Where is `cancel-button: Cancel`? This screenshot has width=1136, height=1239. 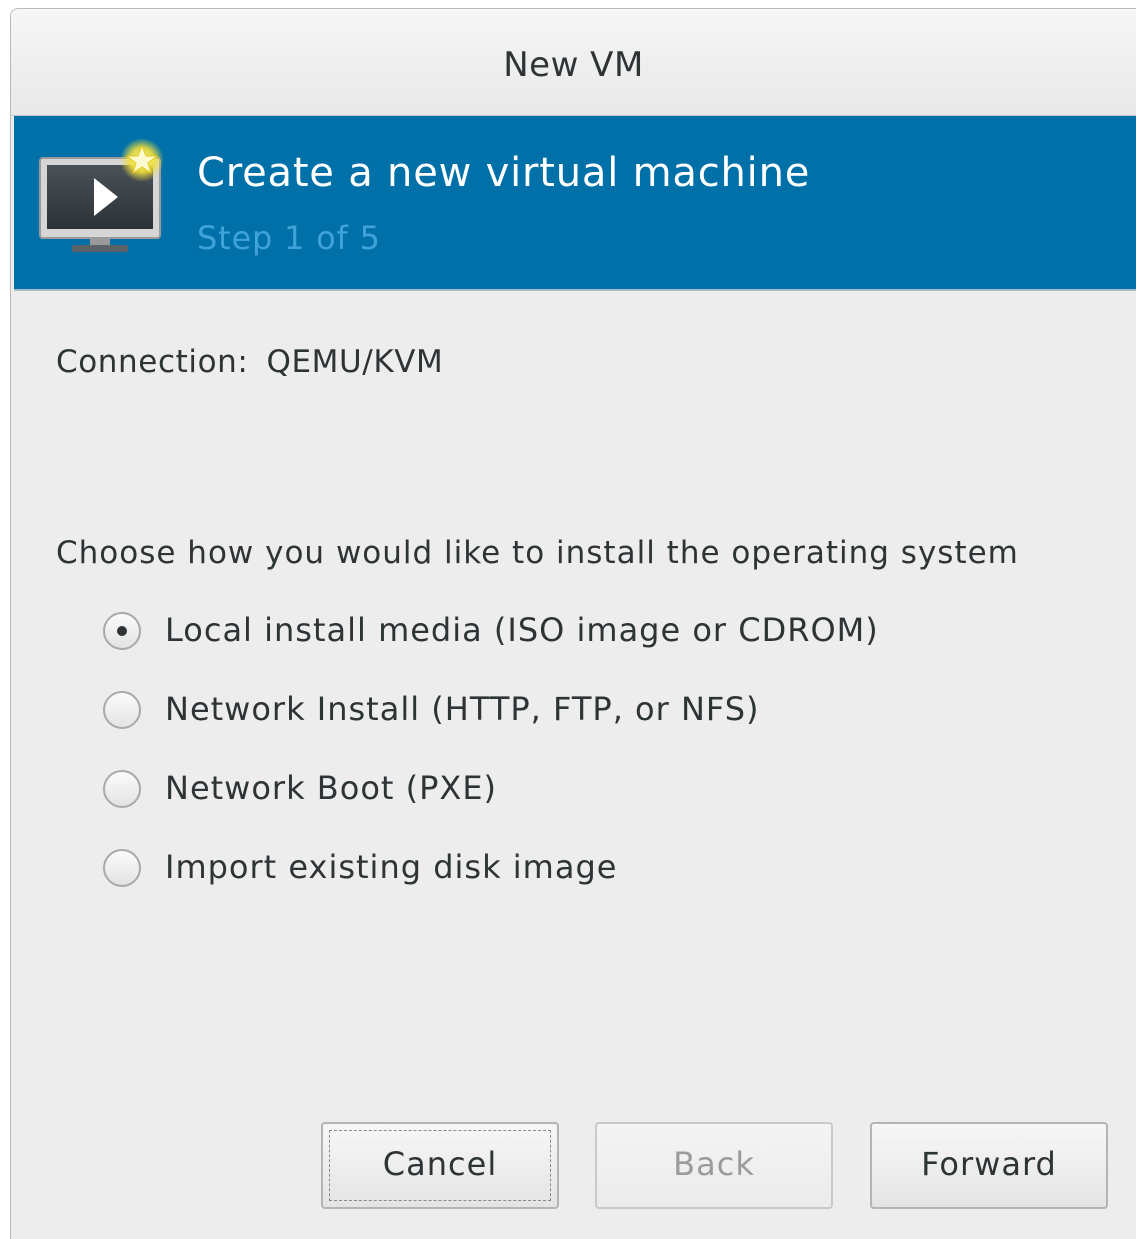 cancel-button: Cancel is located at coordinates (440, 1165).